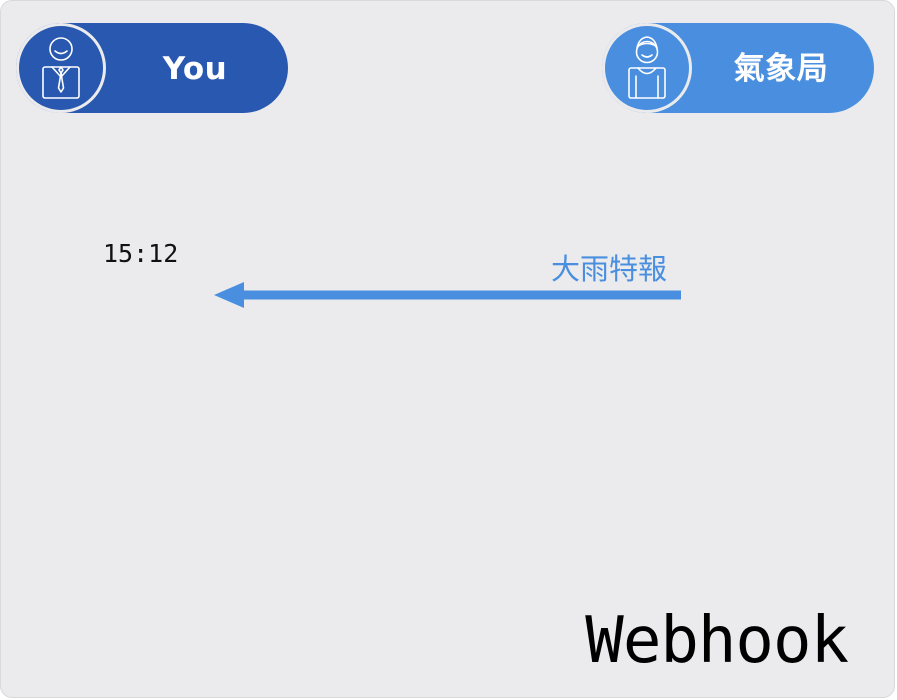 The width and height of the screenshot is (897, 700). Describe the element at coordinates (781, 69) in the screenshot. I see `participant-agency-label: 氣象局` at that location.